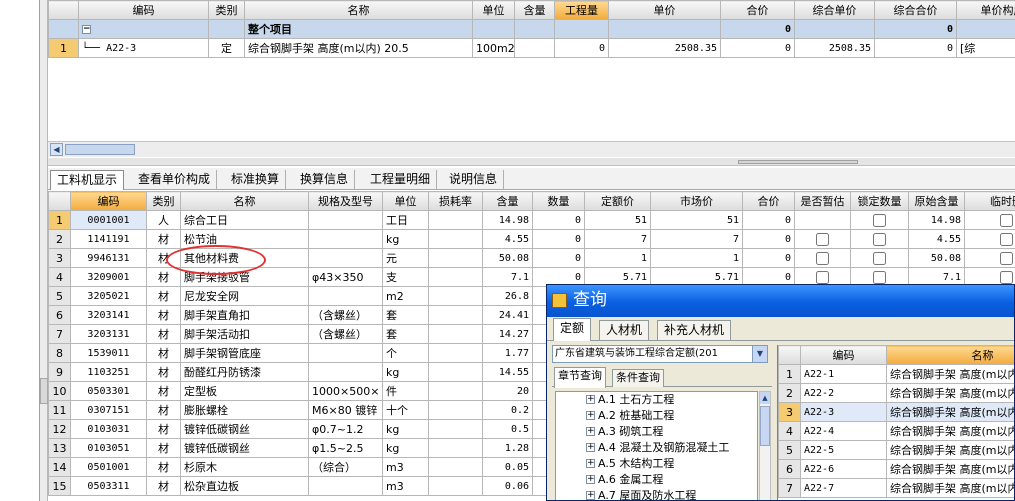 The height and width of the screenshot is (501, 1015). What do you see at coordinates (656, 480) in the screenshot?
I see `tree-item: + A.6 金属工程` at bounding box center [656, 480].